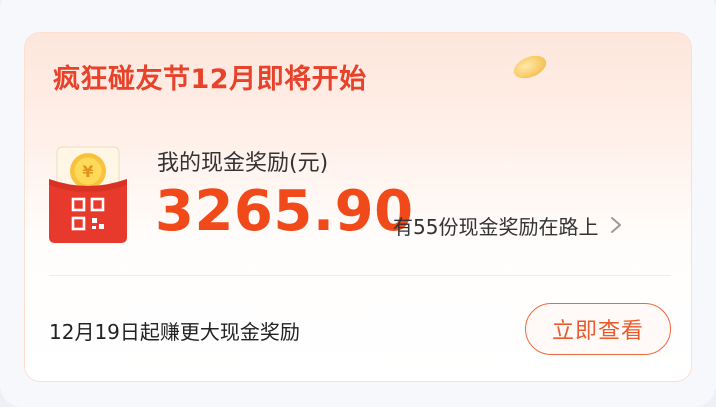 The width and height of the screenshot is (716, 407). I want to click on promo-start-text: 12月19日起赚更大现金奖励, so click(174, 332).